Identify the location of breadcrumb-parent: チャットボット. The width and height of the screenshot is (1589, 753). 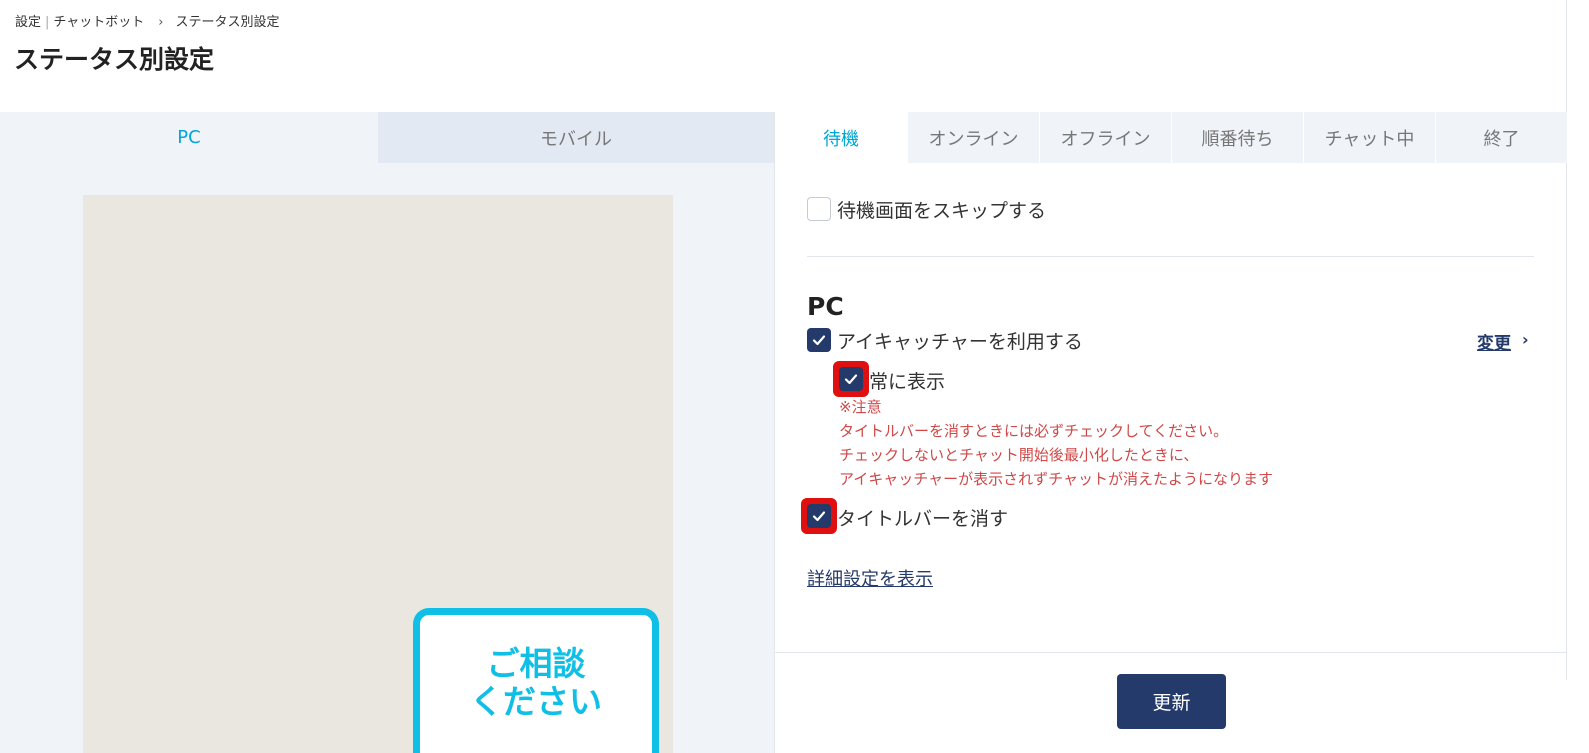
(98, 22).